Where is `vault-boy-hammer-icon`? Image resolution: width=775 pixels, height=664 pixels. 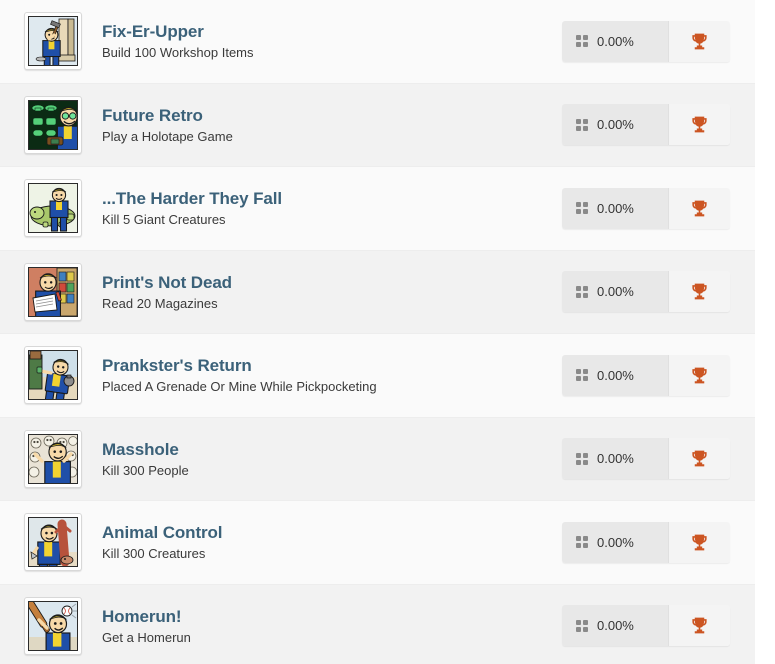 vault-boy-hammer-icon is located at coordinates (53, 41).